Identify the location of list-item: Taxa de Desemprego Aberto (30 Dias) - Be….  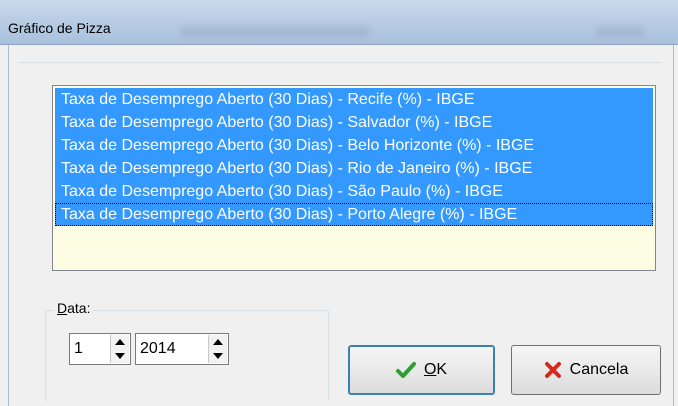
(354, 145).